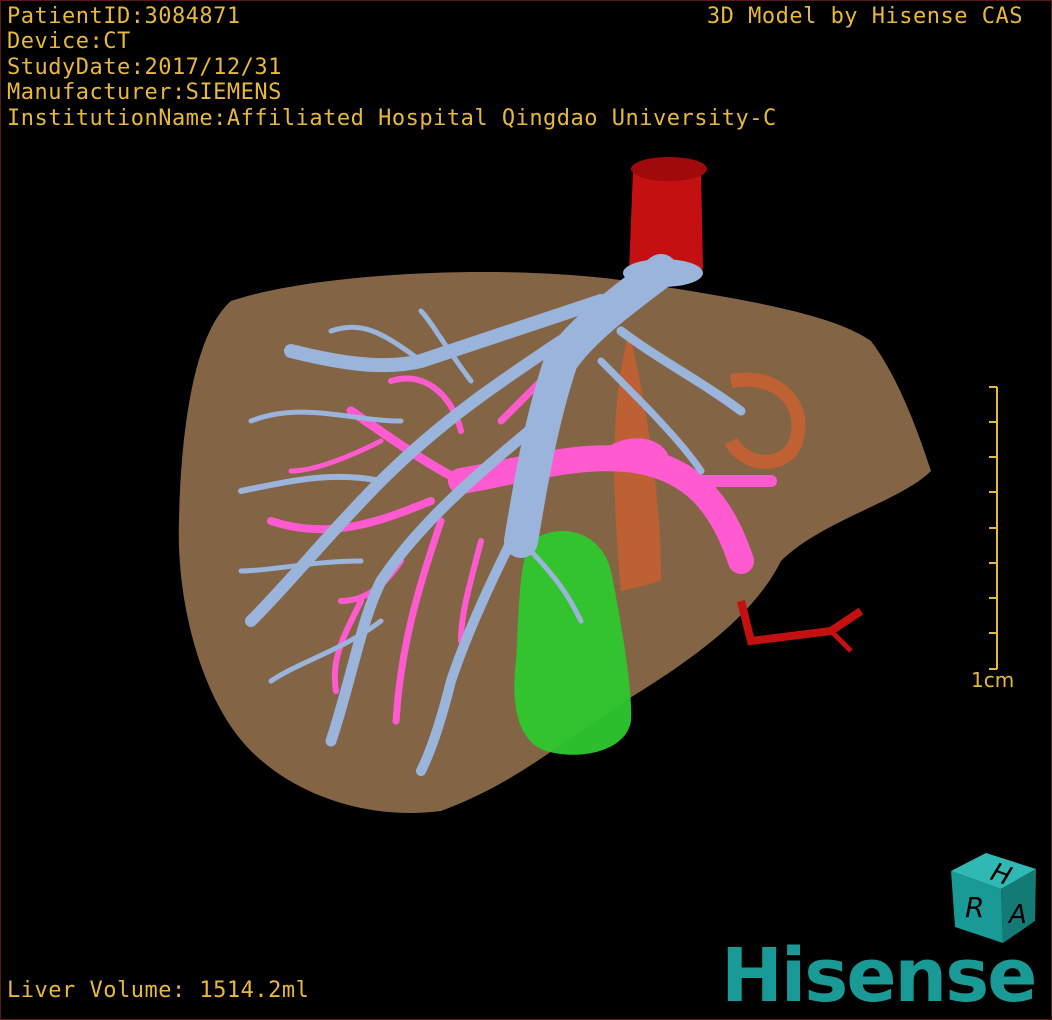 This screenshot has width=1052, height=1020. Describe the element at coordinates (124, 16) in the screenshot. I see `patient-id: PatientID:3084871` at that location.